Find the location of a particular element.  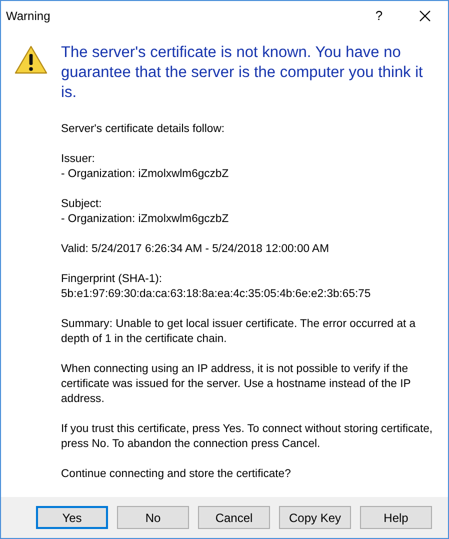

message-text: Issuer: is located at coordinates (78, 159).